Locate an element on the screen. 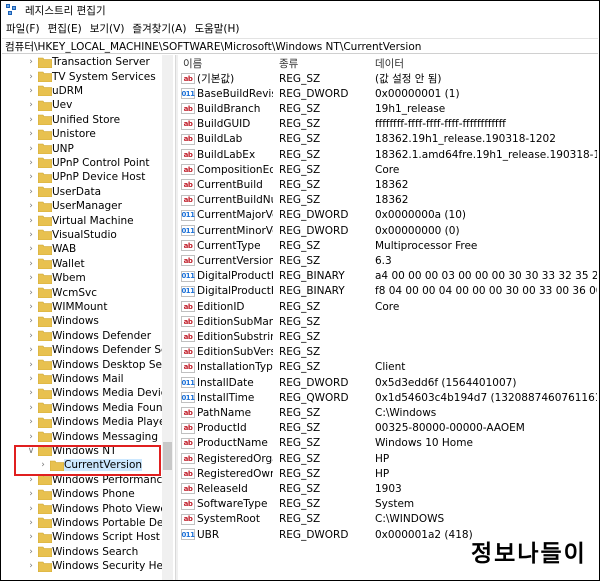 The height and width of the screenshot is (581, 600). tree-item-windows-script-host: › Windows Script Host is located at coordinates (87, 537).